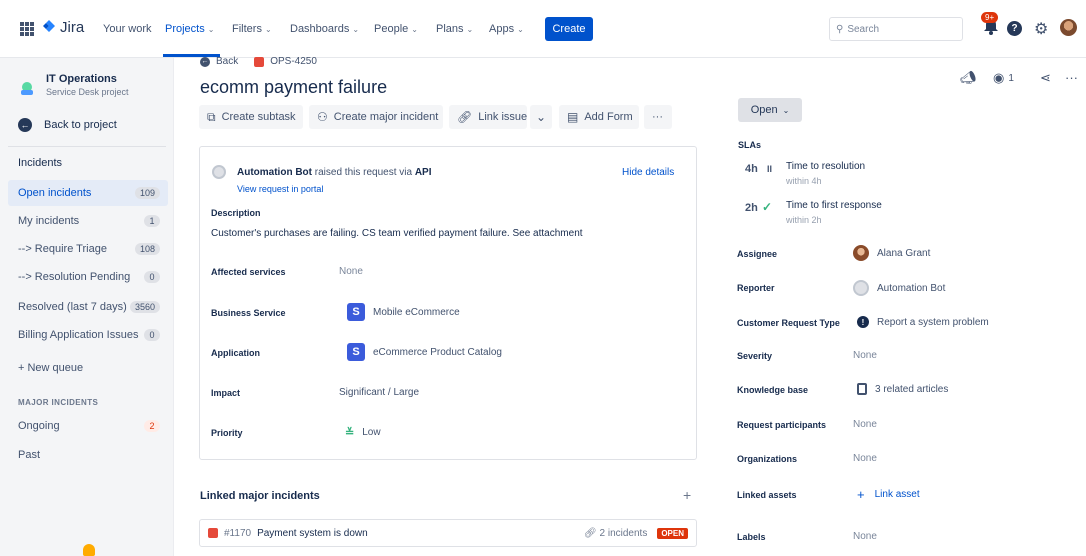 This screenshot has width=1086, height=556. What do you see at coordinates (999, 77) in the screenshot?
I see `eye-icon: ◉` at bounding box center [999, 77].